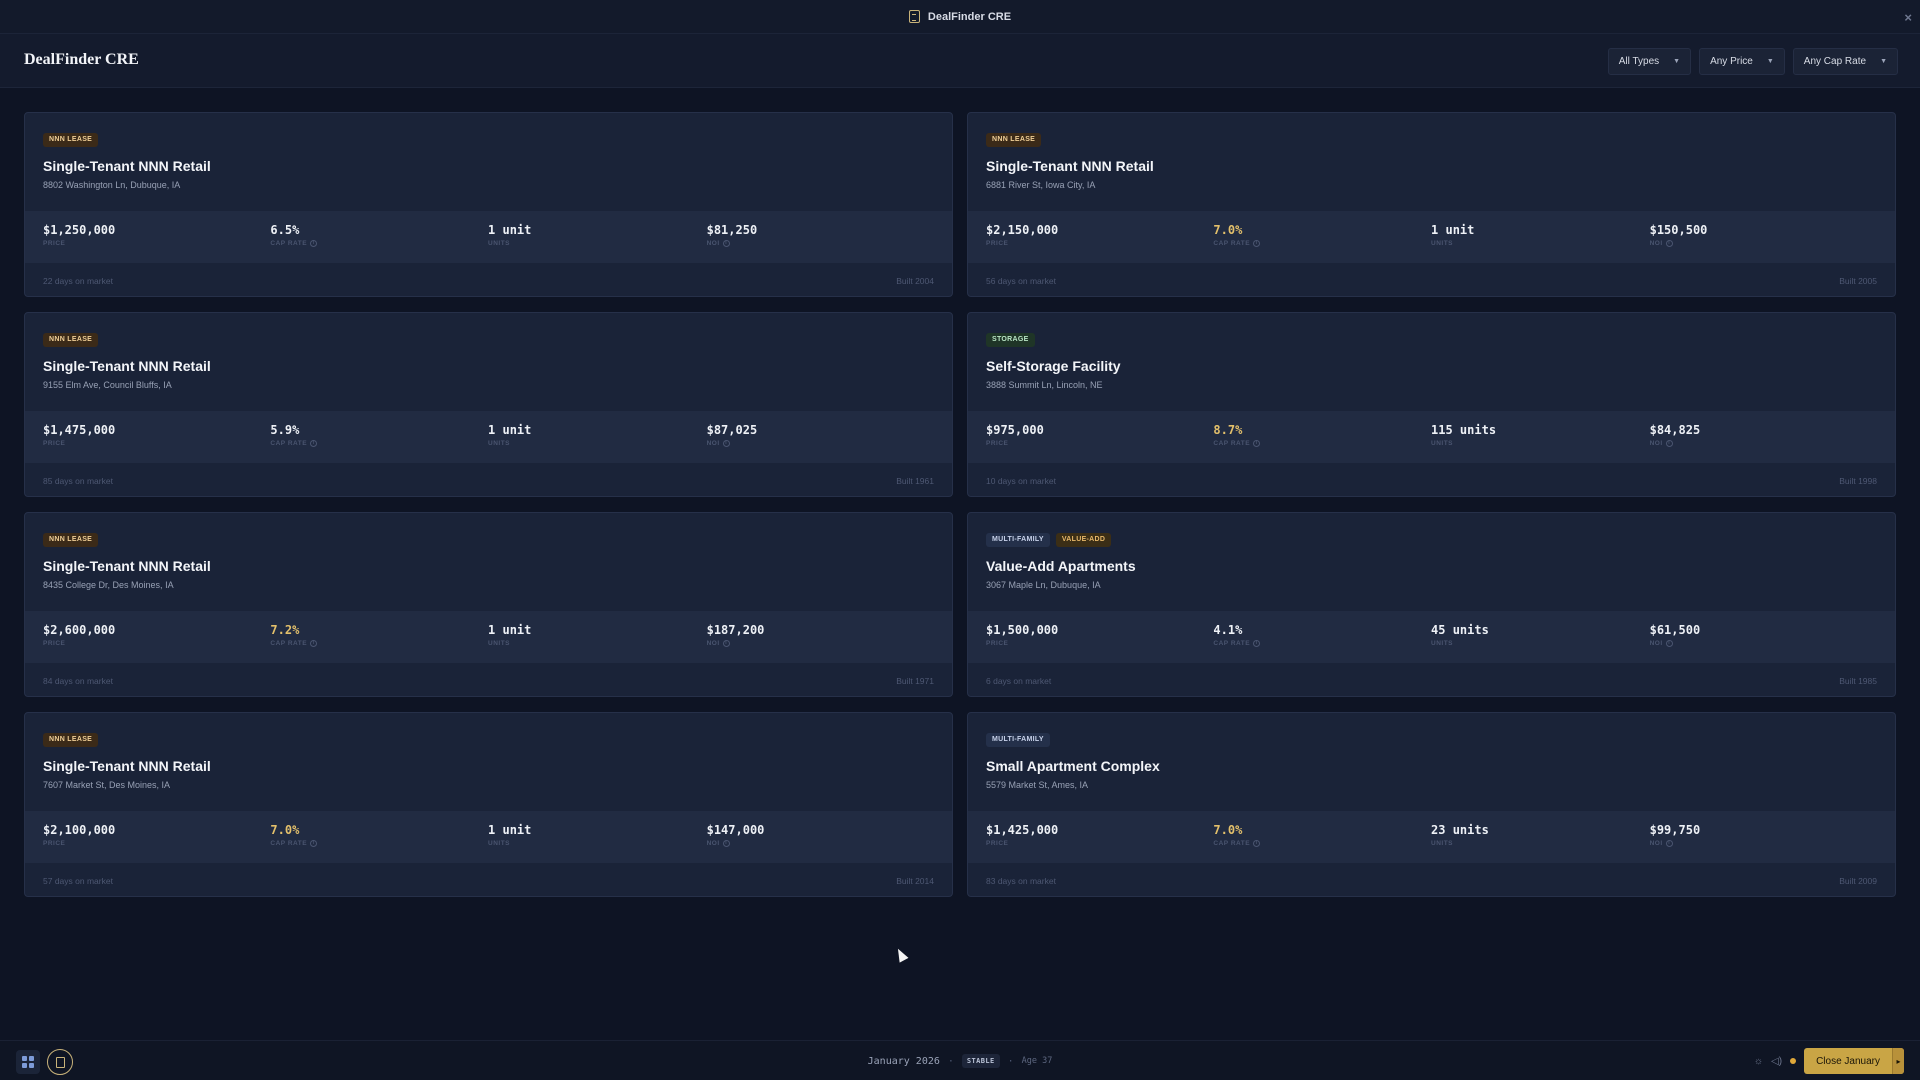  Describe the element at coordinates (1021, 481) in the screenshot. I see `days-on-market: 10 days on market` at that location.